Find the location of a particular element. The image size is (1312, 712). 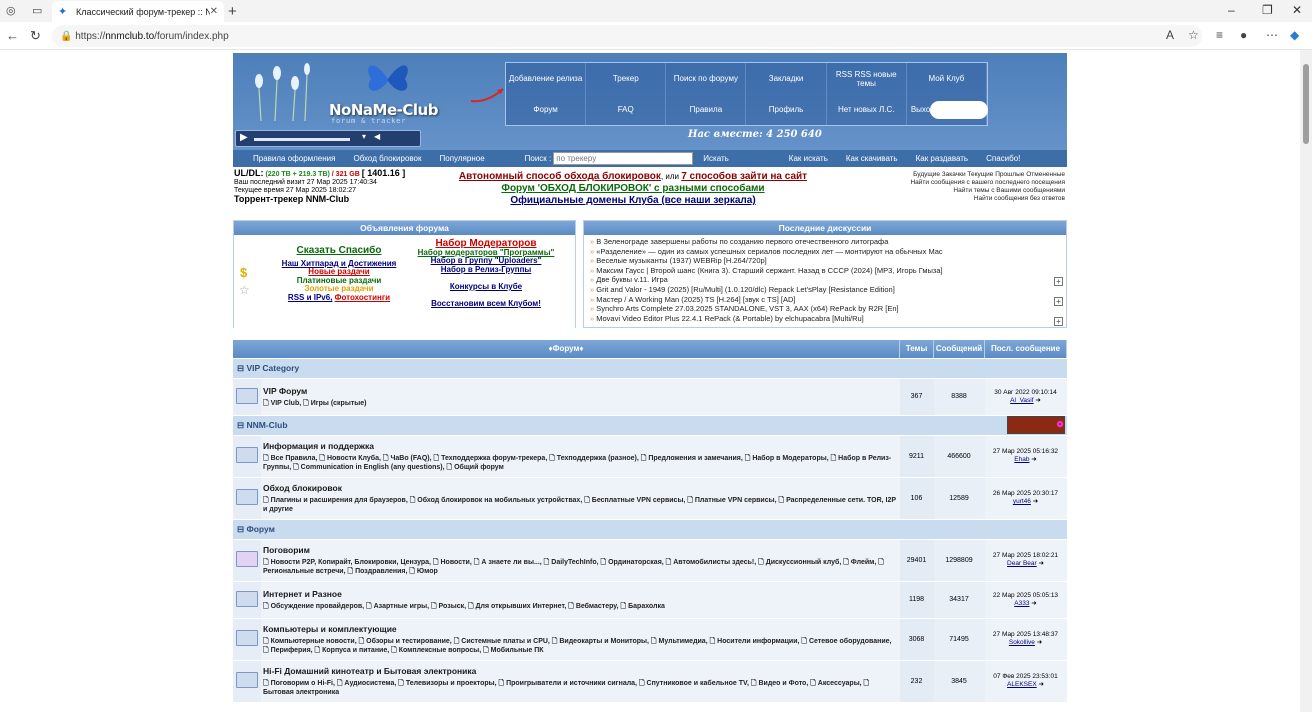

last-post-user: ALEKSEX is located at coordinates (1022, 684).